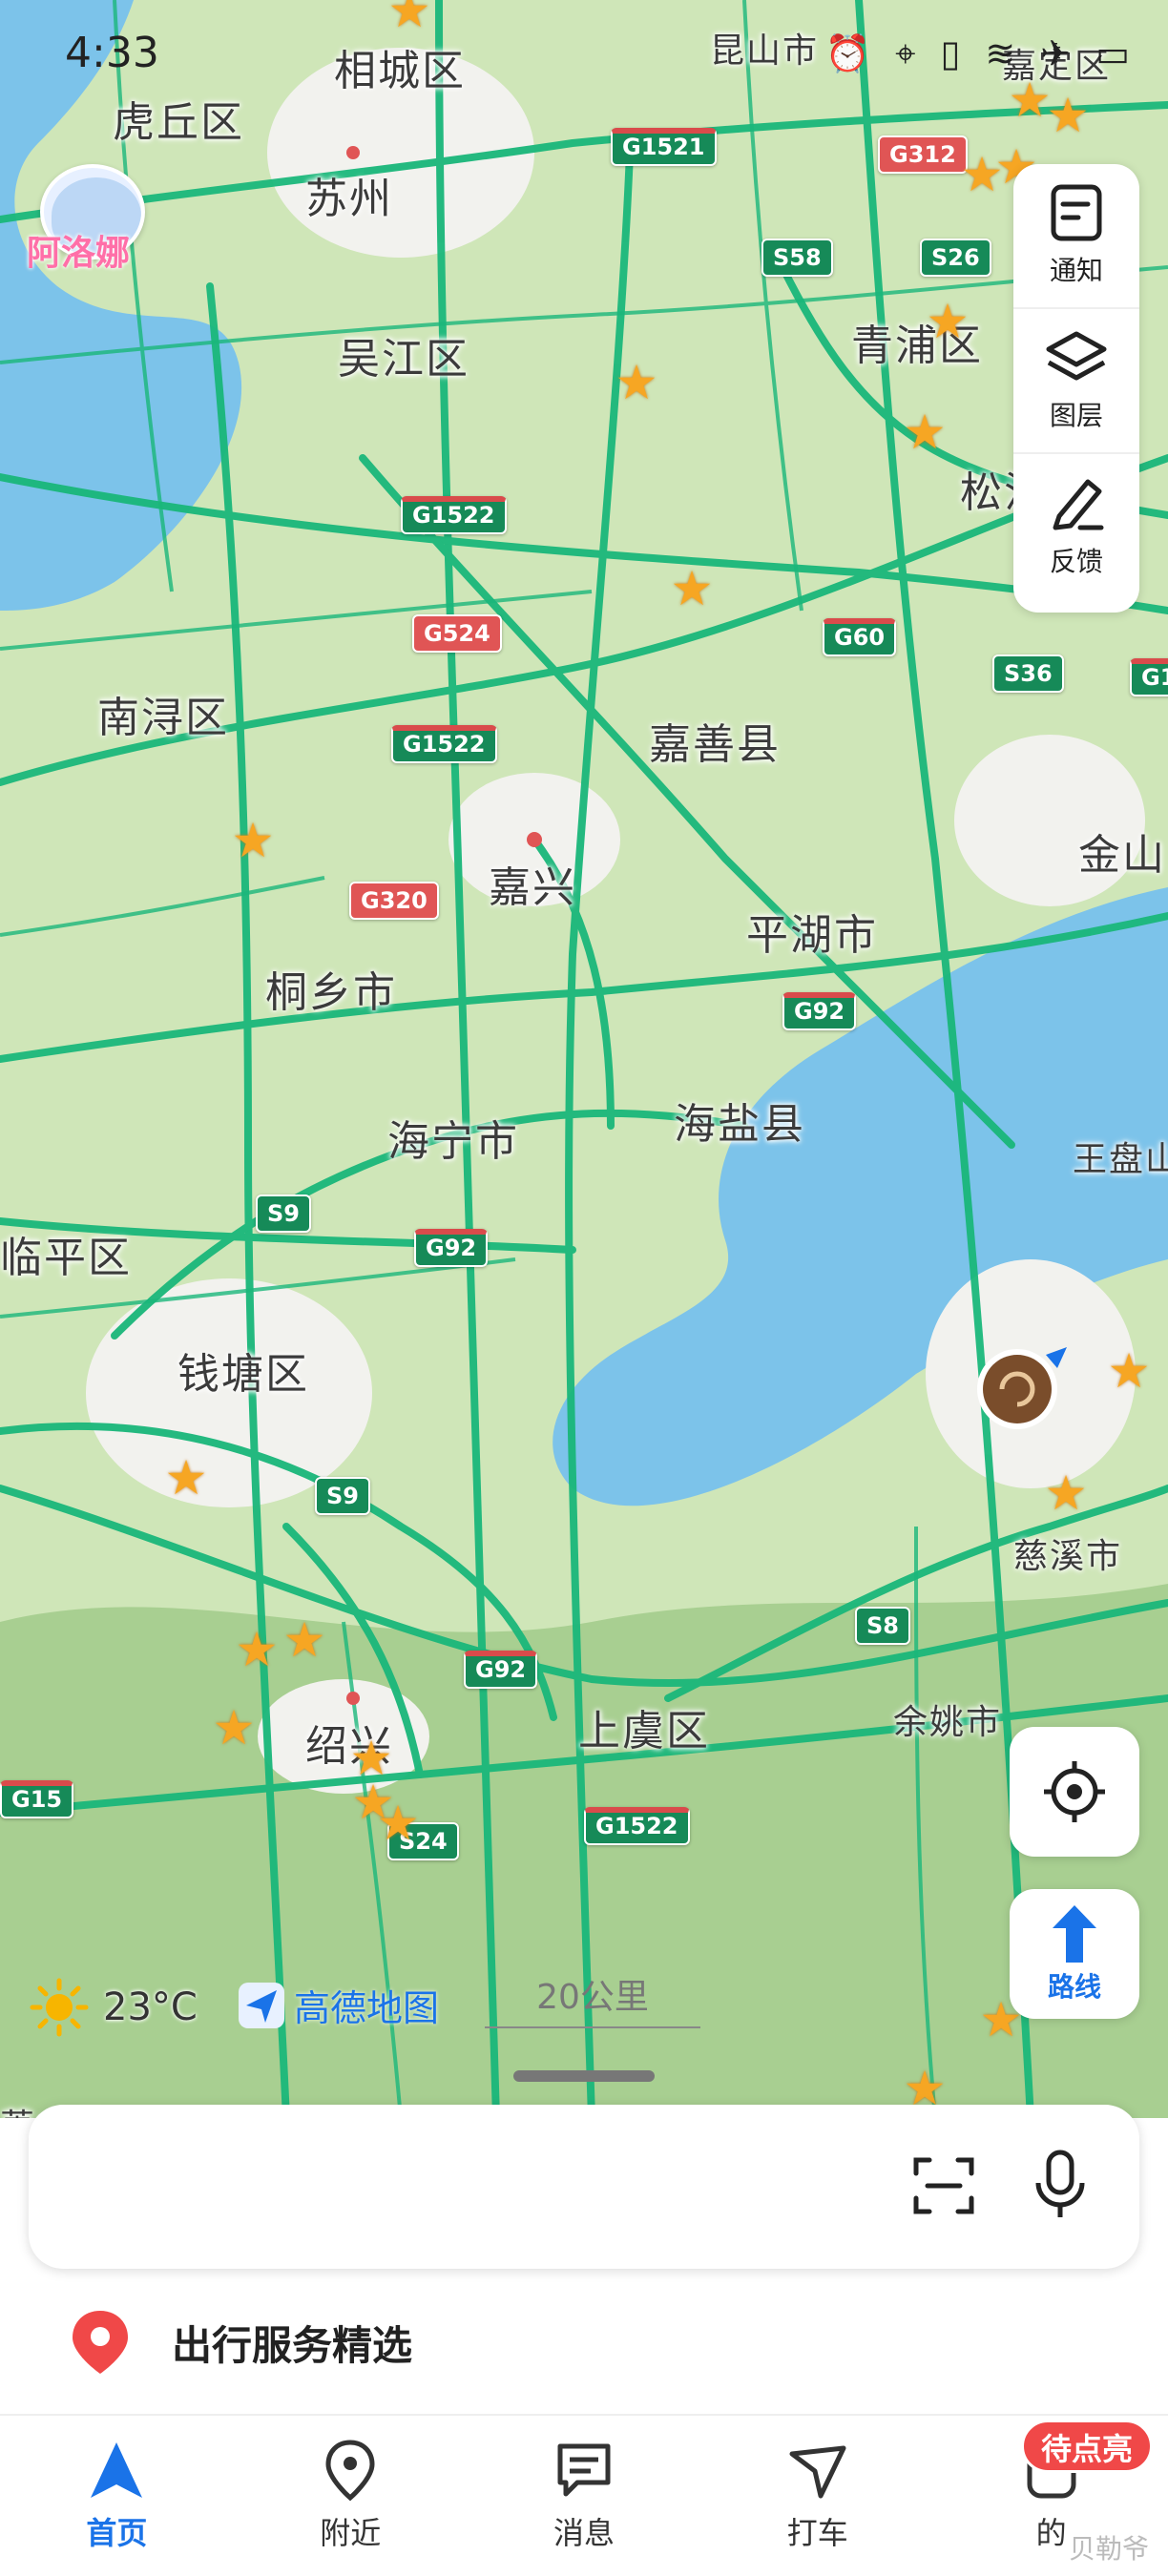 Image resolution: width=1168 pixels, height=2576 pixels. Describe the element at coordinates (349, 194) in the screenshot. I see `map-label-suzhou: 苏州` at that location.